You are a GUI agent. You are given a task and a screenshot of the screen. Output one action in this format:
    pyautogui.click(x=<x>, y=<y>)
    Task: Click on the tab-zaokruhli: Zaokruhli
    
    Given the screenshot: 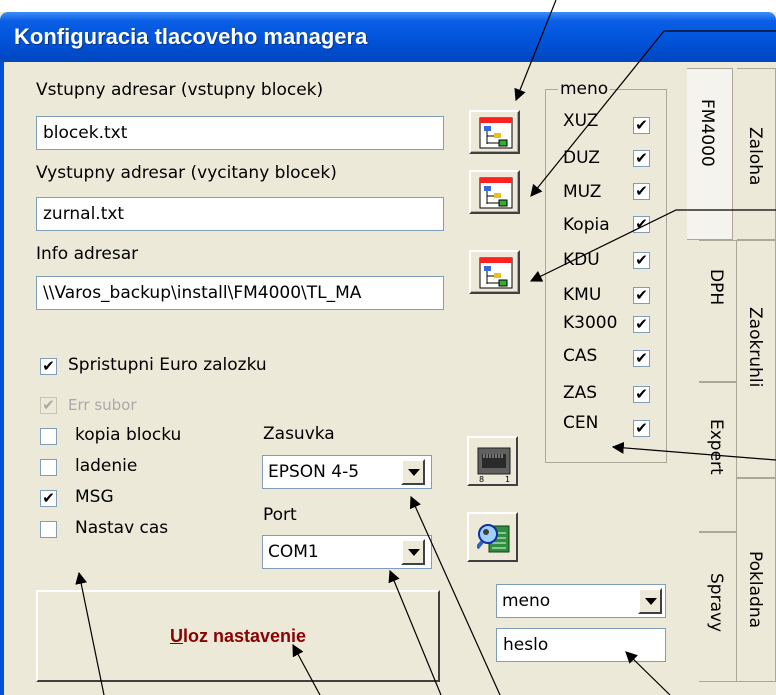 What is the action you would take?
    pyautogui.click(x=756, y=359)
    